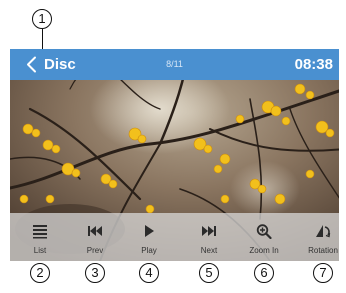  What do you see at coordinates (40, 273) in the screenshot?
I see `callout-2: 2` at bounding box center [40, 273].